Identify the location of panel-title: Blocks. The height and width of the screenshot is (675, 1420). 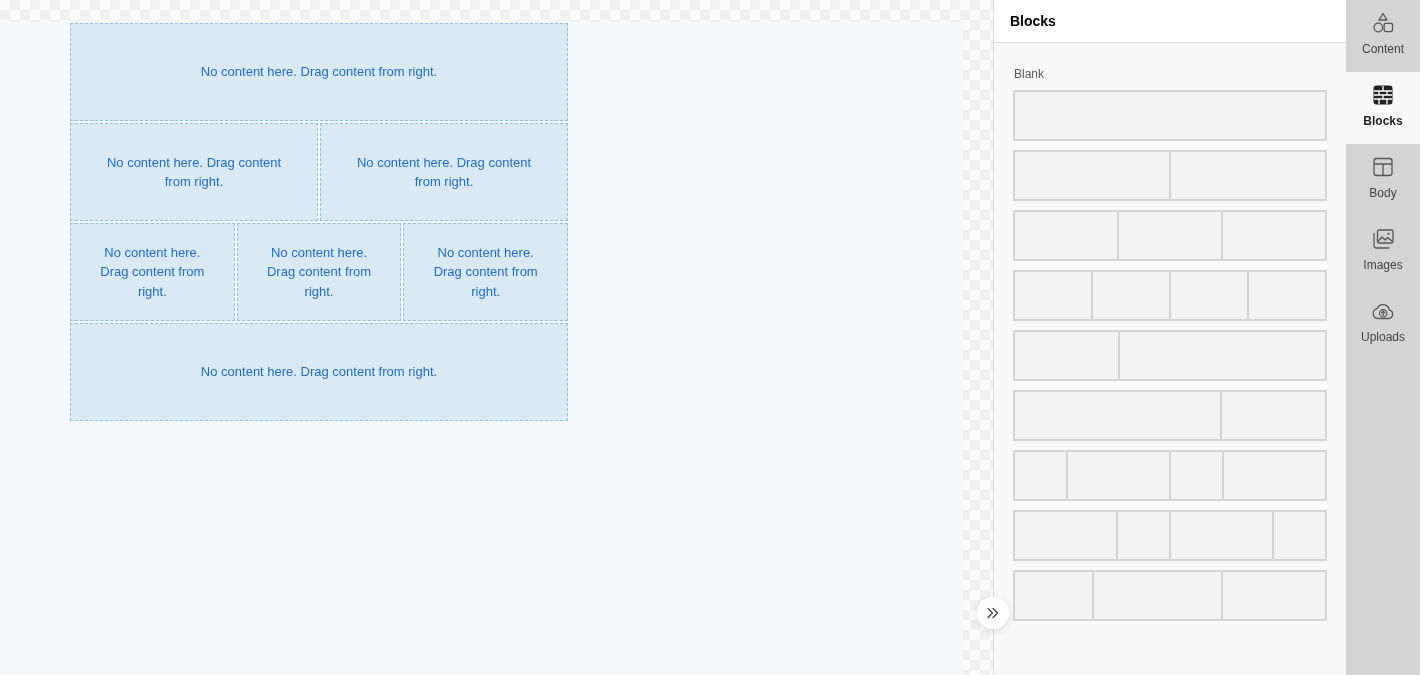
(1033, 21).